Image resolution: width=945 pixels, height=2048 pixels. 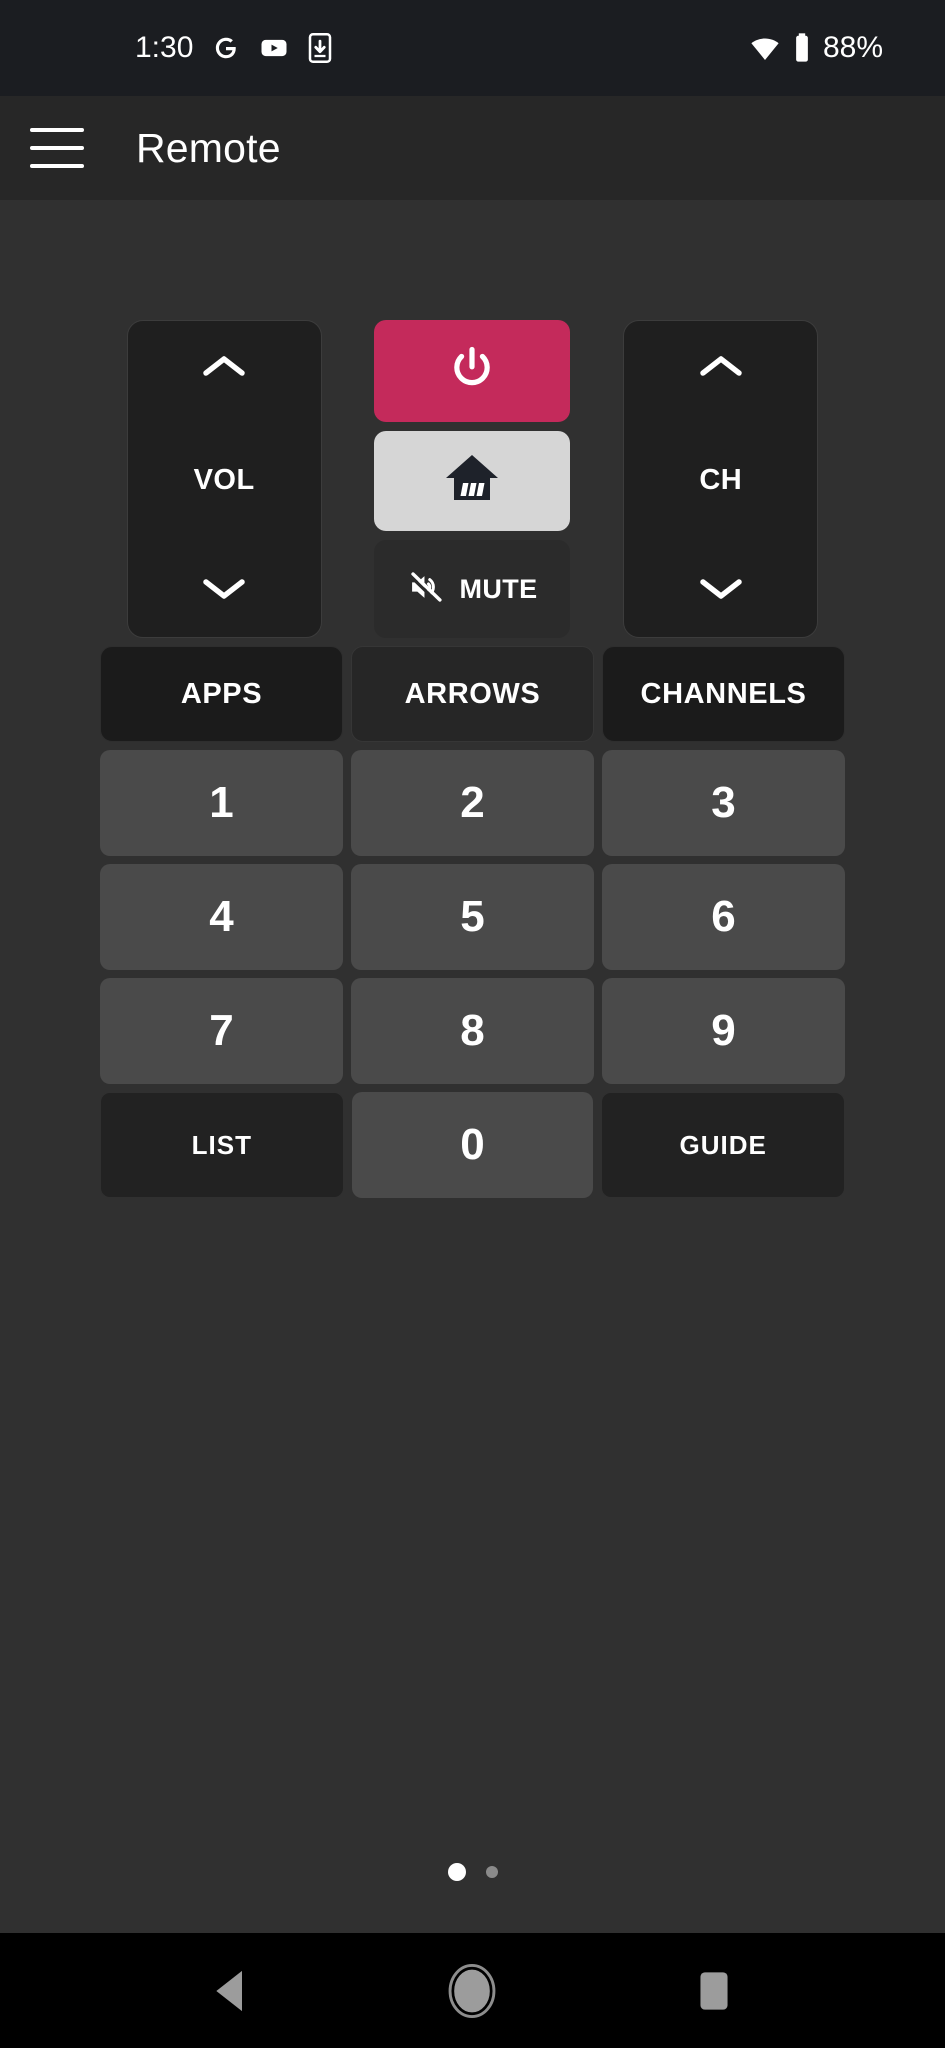 I want to click on key-5: 5, so click(x=472, y=917).